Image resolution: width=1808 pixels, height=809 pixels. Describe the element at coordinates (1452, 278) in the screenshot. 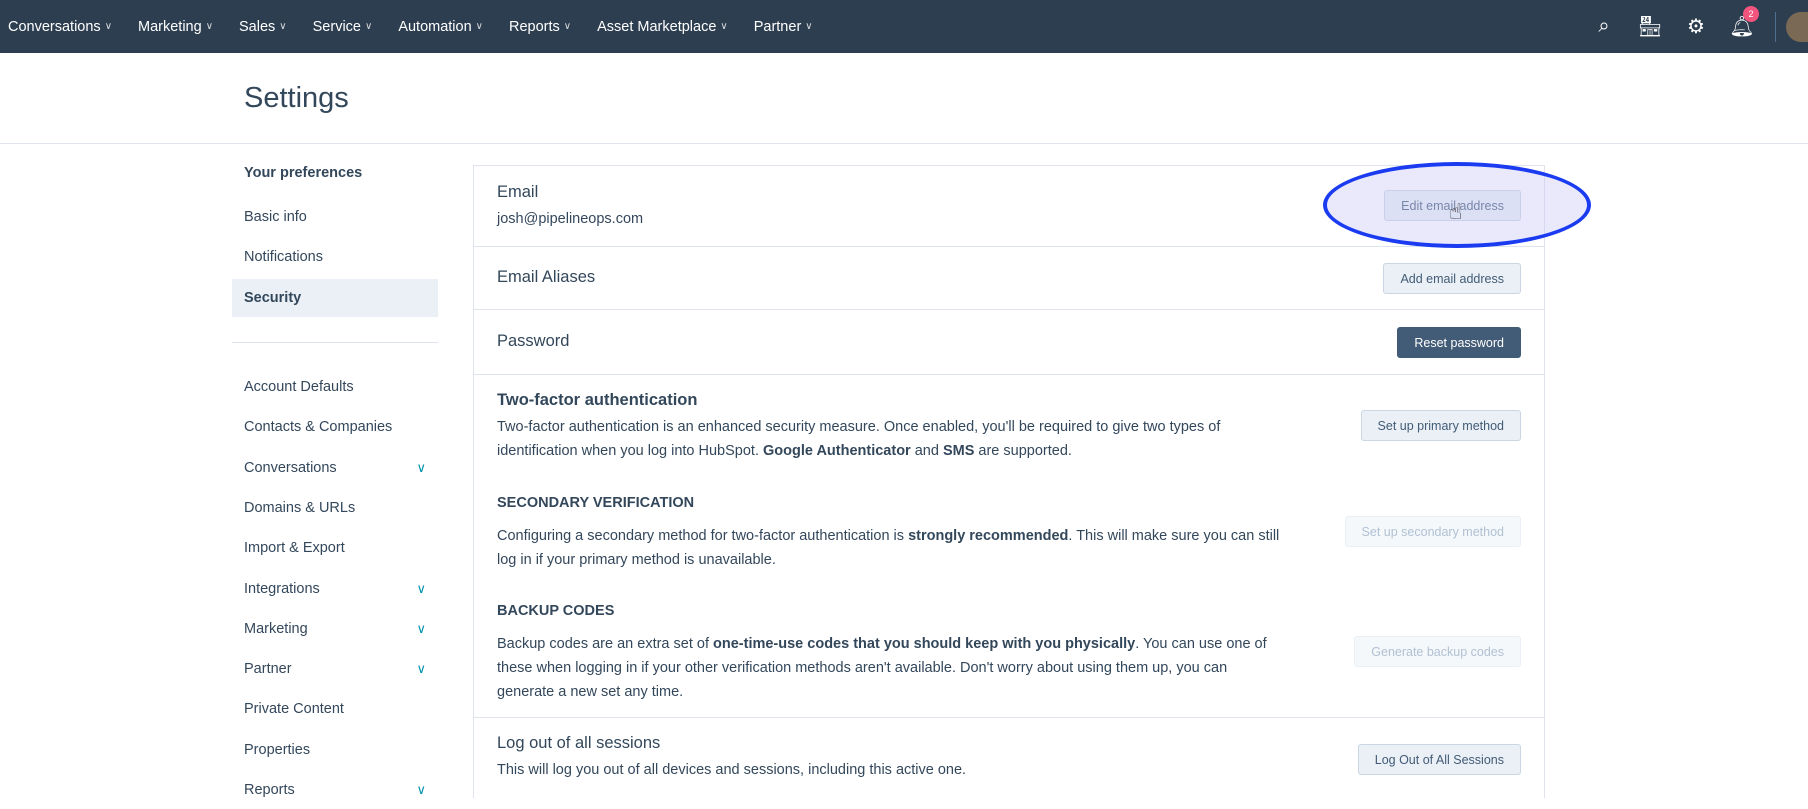

I see `add-email-button: Add email address` at that location.